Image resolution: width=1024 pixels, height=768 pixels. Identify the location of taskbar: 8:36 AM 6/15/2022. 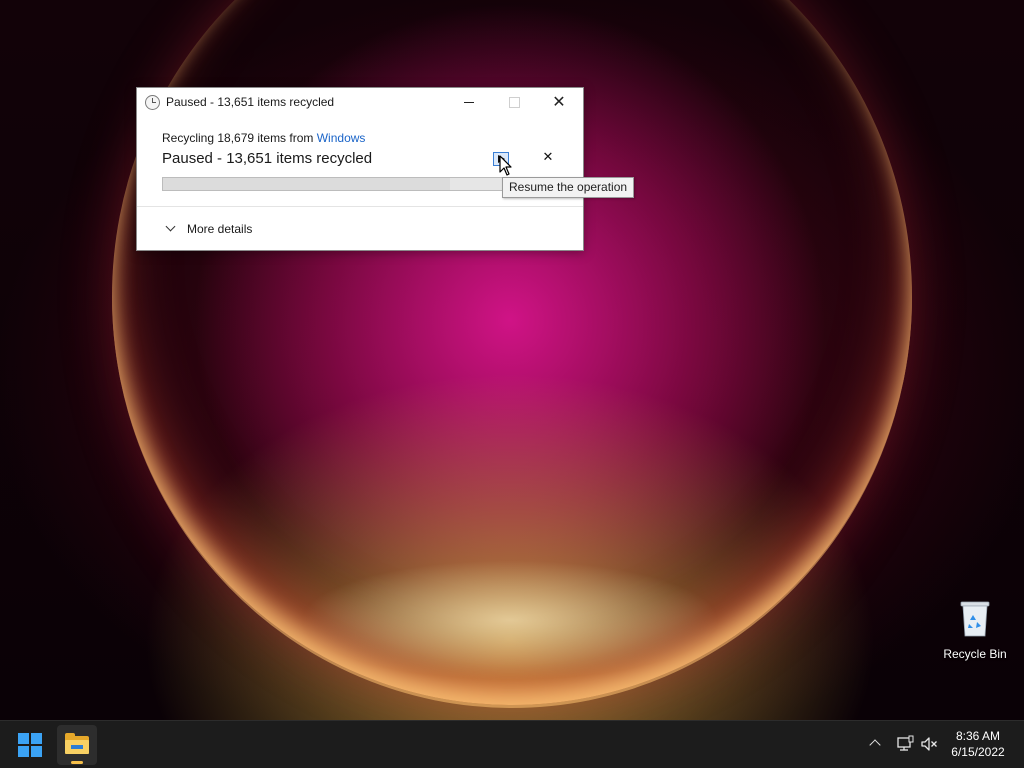
(512, 744).